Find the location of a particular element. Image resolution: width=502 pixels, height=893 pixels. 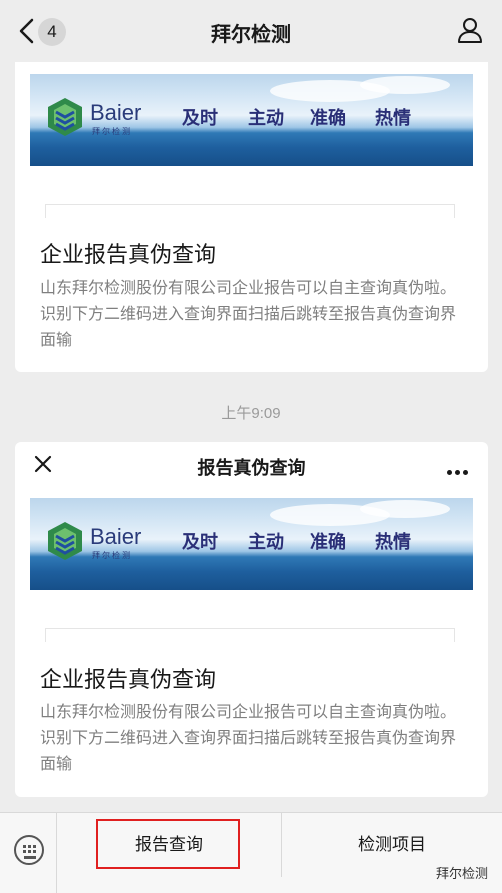

more-options-icon is located at coordinates (456, 471).